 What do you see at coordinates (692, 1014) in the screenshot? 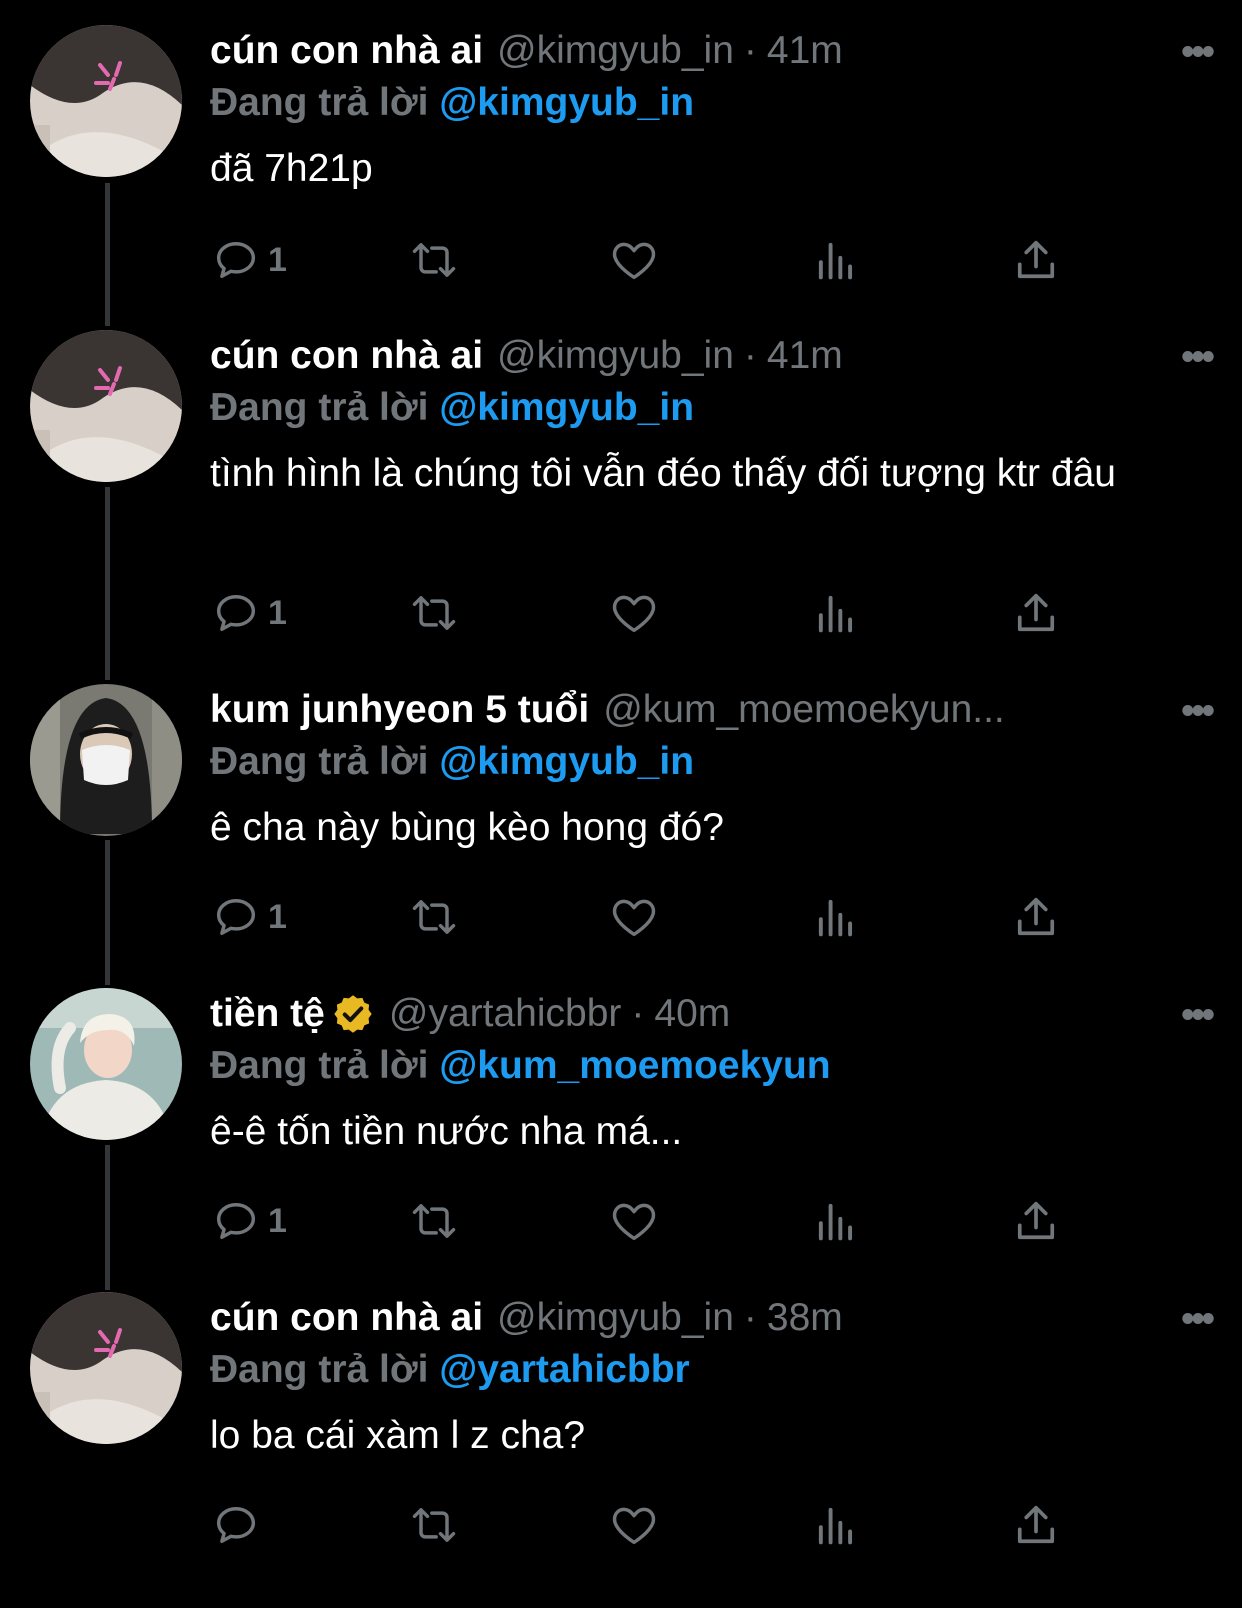
I see `timestamp: 40m` at bounding box center [692, 1014].